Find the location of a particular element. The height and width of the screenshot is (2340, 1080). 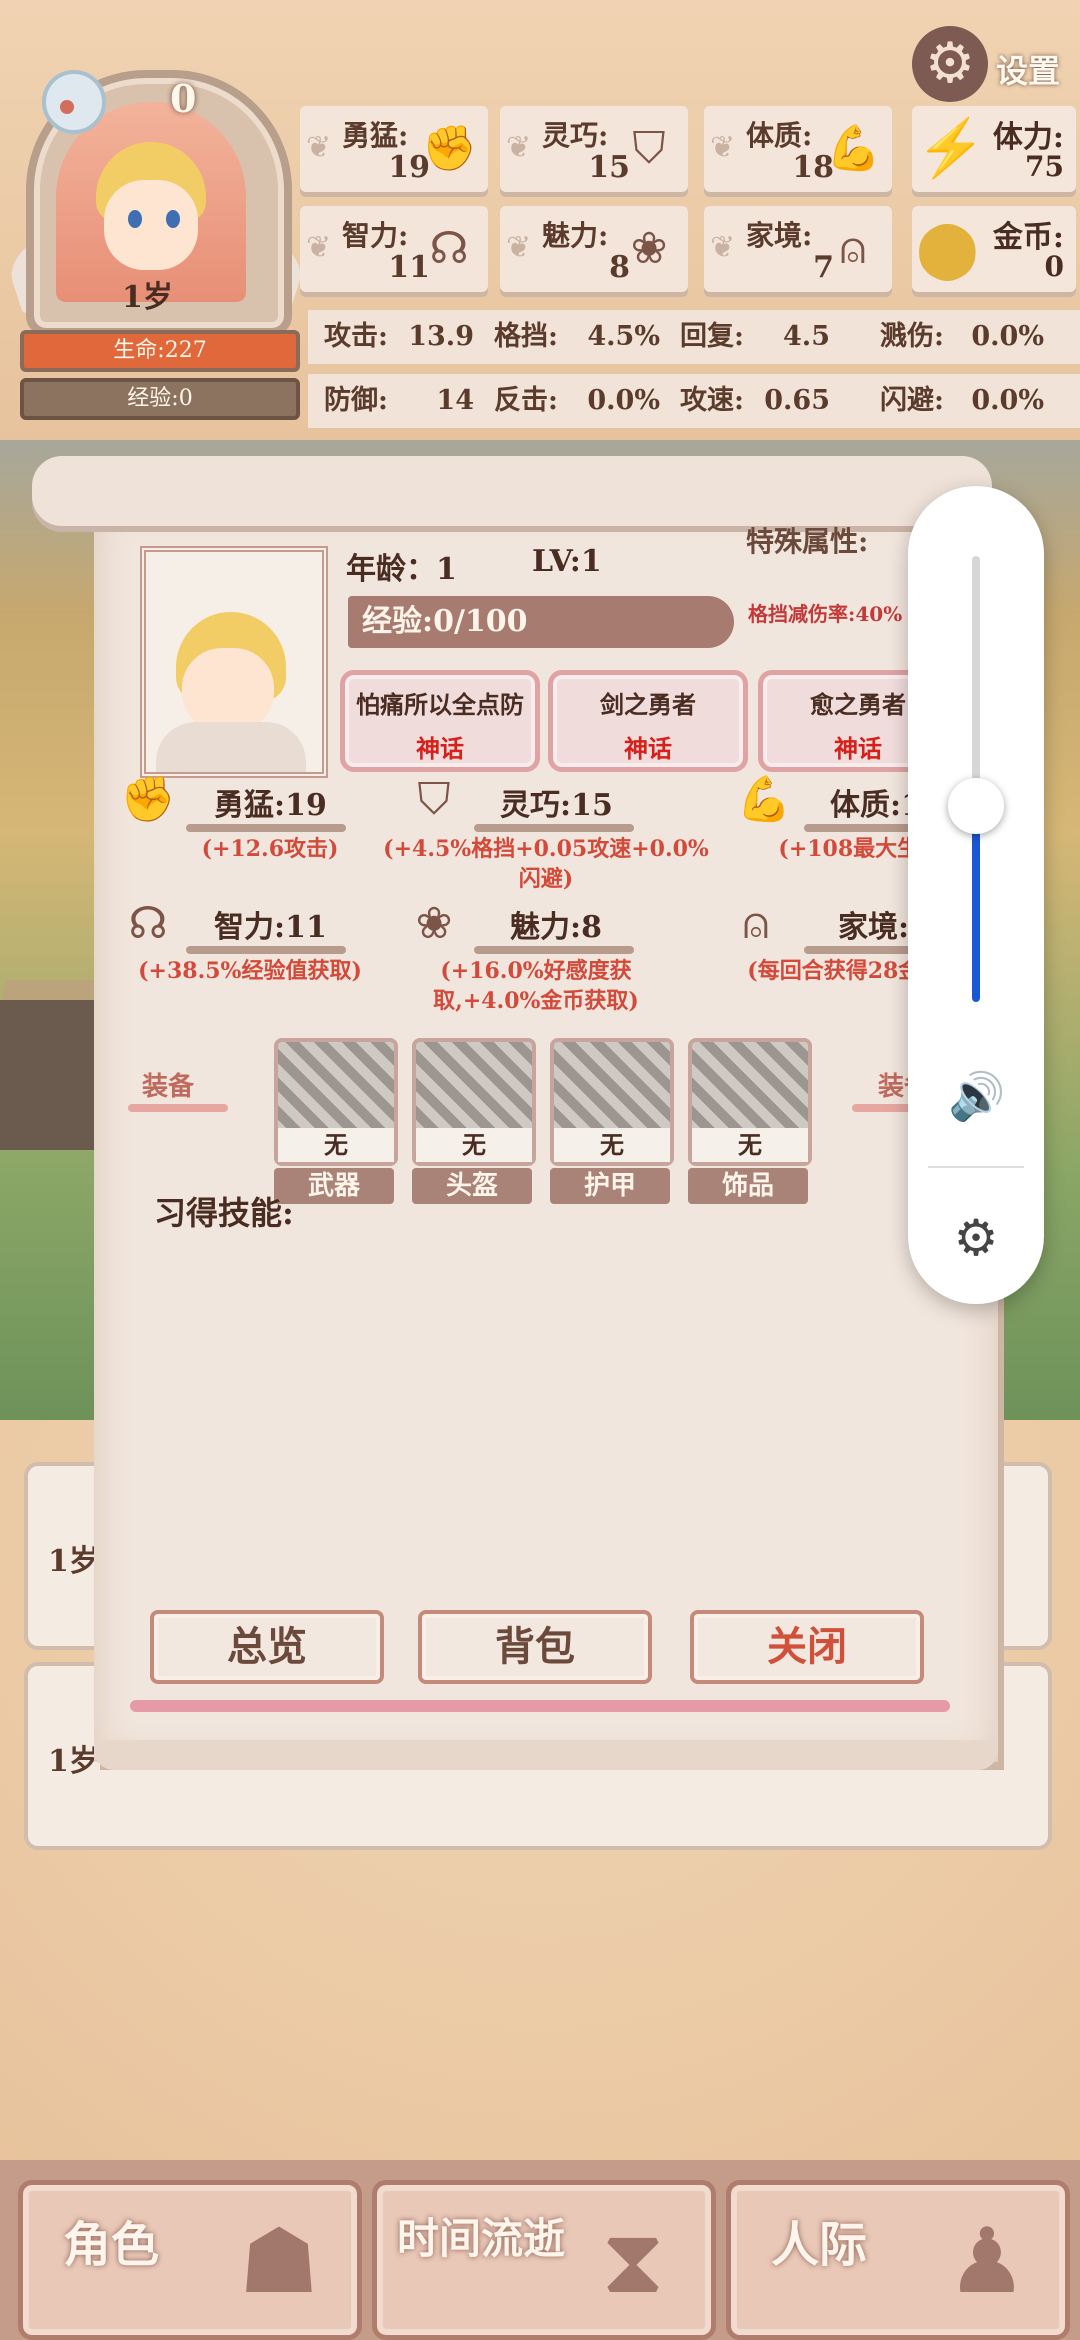

equip-slot-weapon: 无 is located at coordinates (336, 1102).